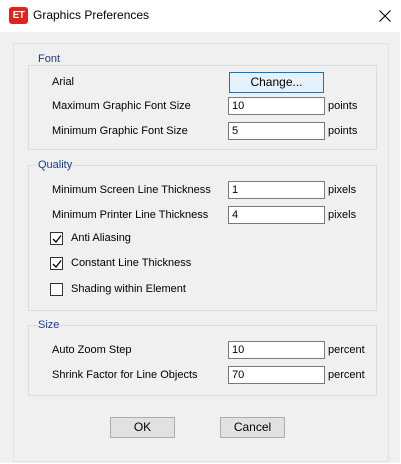 The height and width of the screenshot is (464, 401). Describe the element at coordinates (276, 190) in the screenshot. I see `screen-line-thickness-input: 1` at that location.